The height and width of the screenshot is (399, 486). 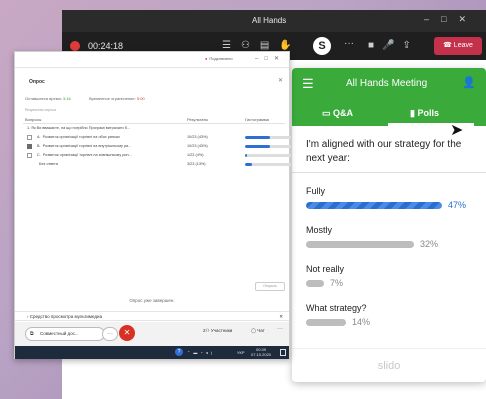 What do you see at coordinates (261, 330) in the screenshot?
I see `chat-label: Чат` at bounding box center [261, 330].